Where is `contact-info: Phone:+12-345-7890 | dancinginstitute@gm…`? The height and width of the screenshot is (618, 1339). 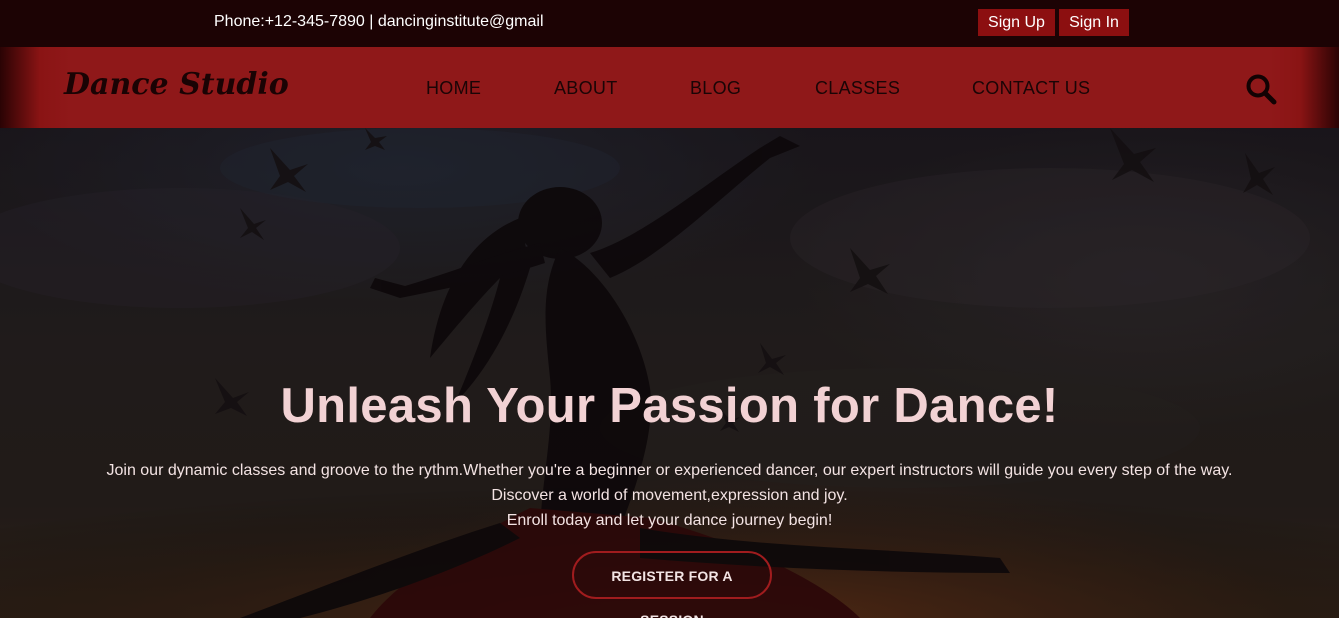 contact-info: Phone:+12-345-7890 | dancinginstitute@gm… is located at coordinates (379, 21).